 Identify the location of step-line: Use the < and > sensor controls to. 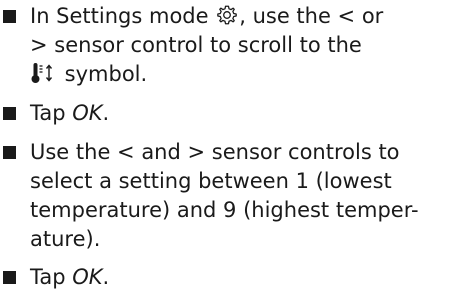
(215, 152).